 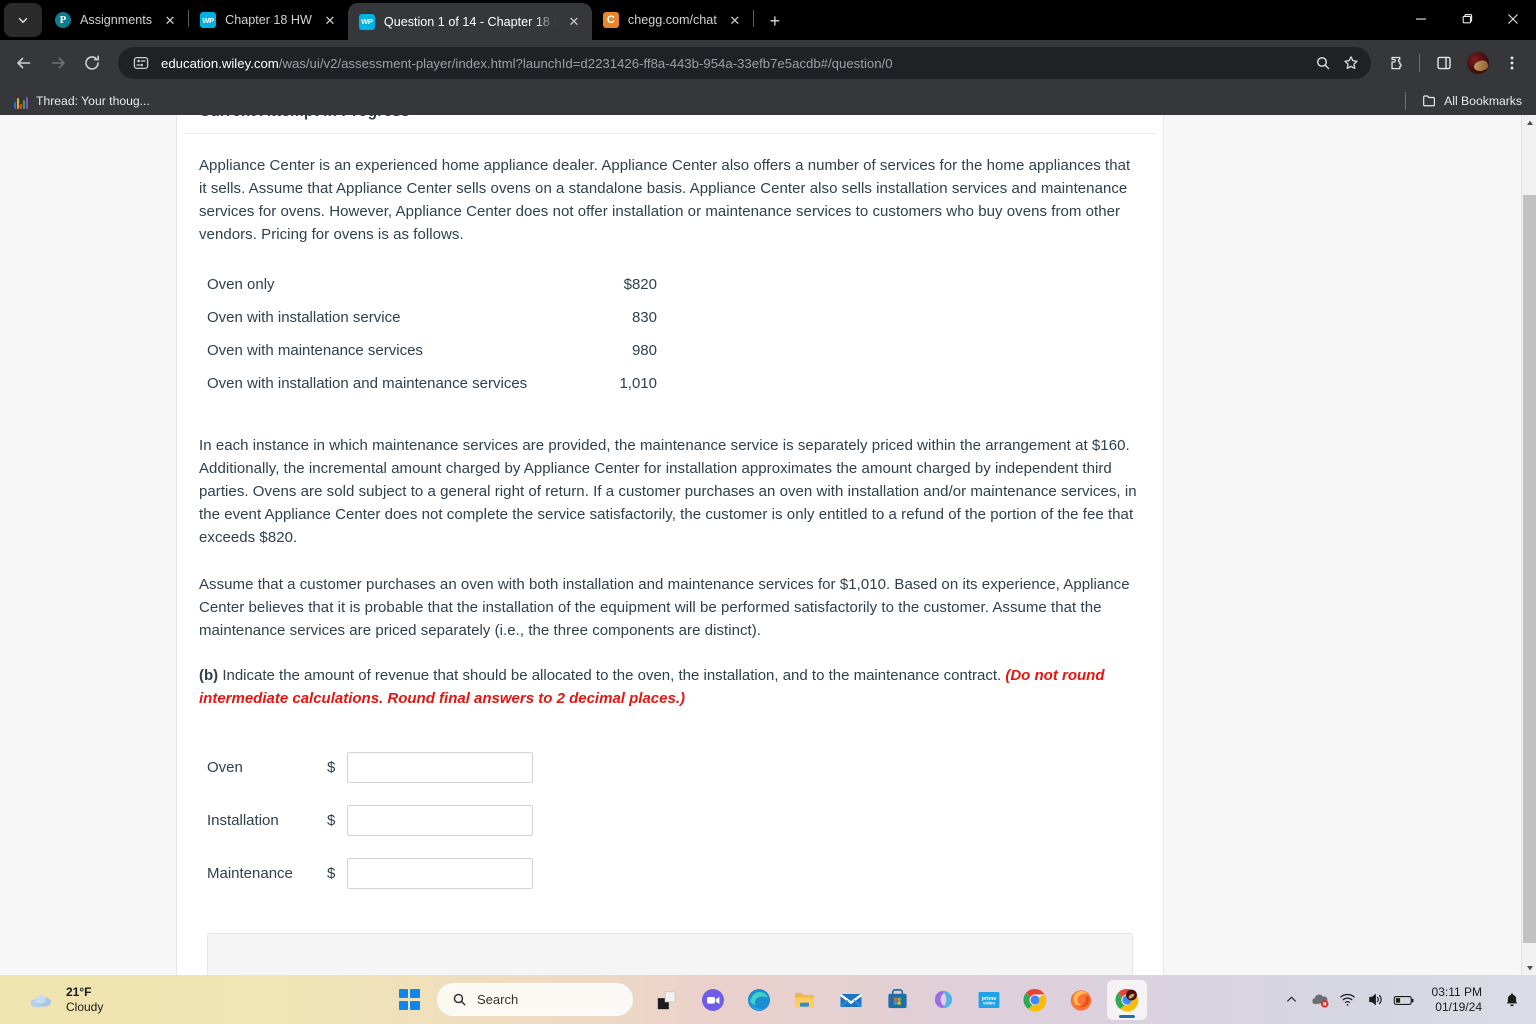 What do you see at coordinates (674, 873) in the screenshot?
I see `answer-row-maintenance: Maintenance $` at bounding box center [674, 873].